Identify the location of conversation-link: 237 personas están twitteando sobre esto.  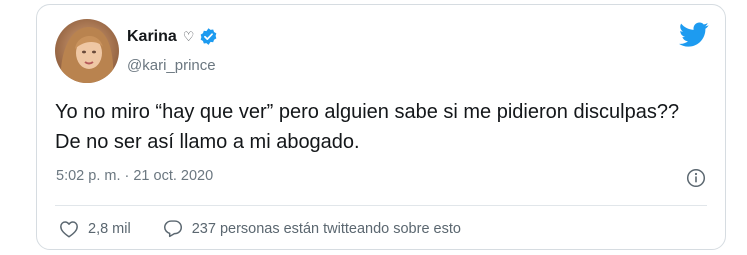
(312, 228).